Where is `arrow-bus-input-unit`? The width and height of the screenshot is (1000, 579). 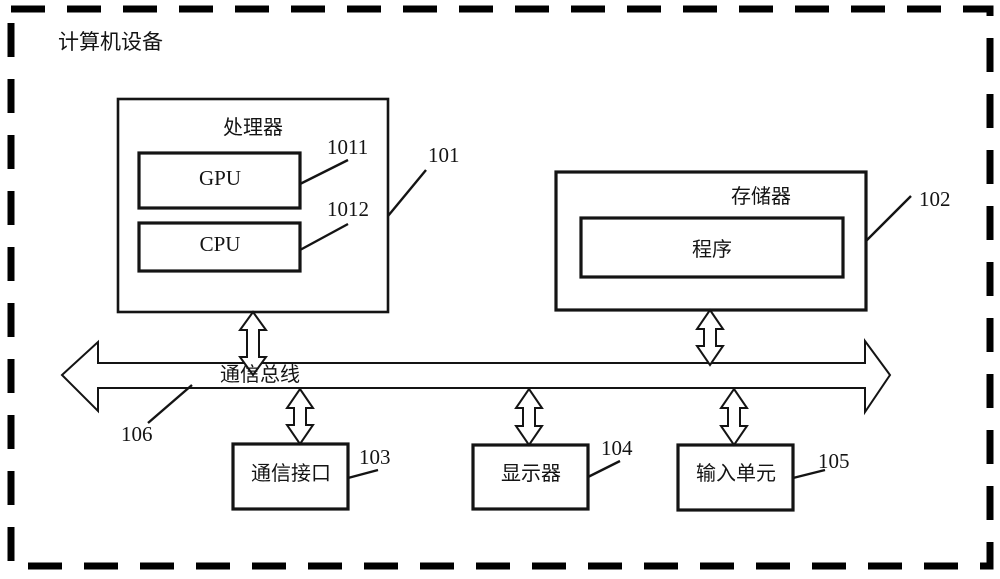
arrow-bus-input-unit is located at coordinates (734, 417).